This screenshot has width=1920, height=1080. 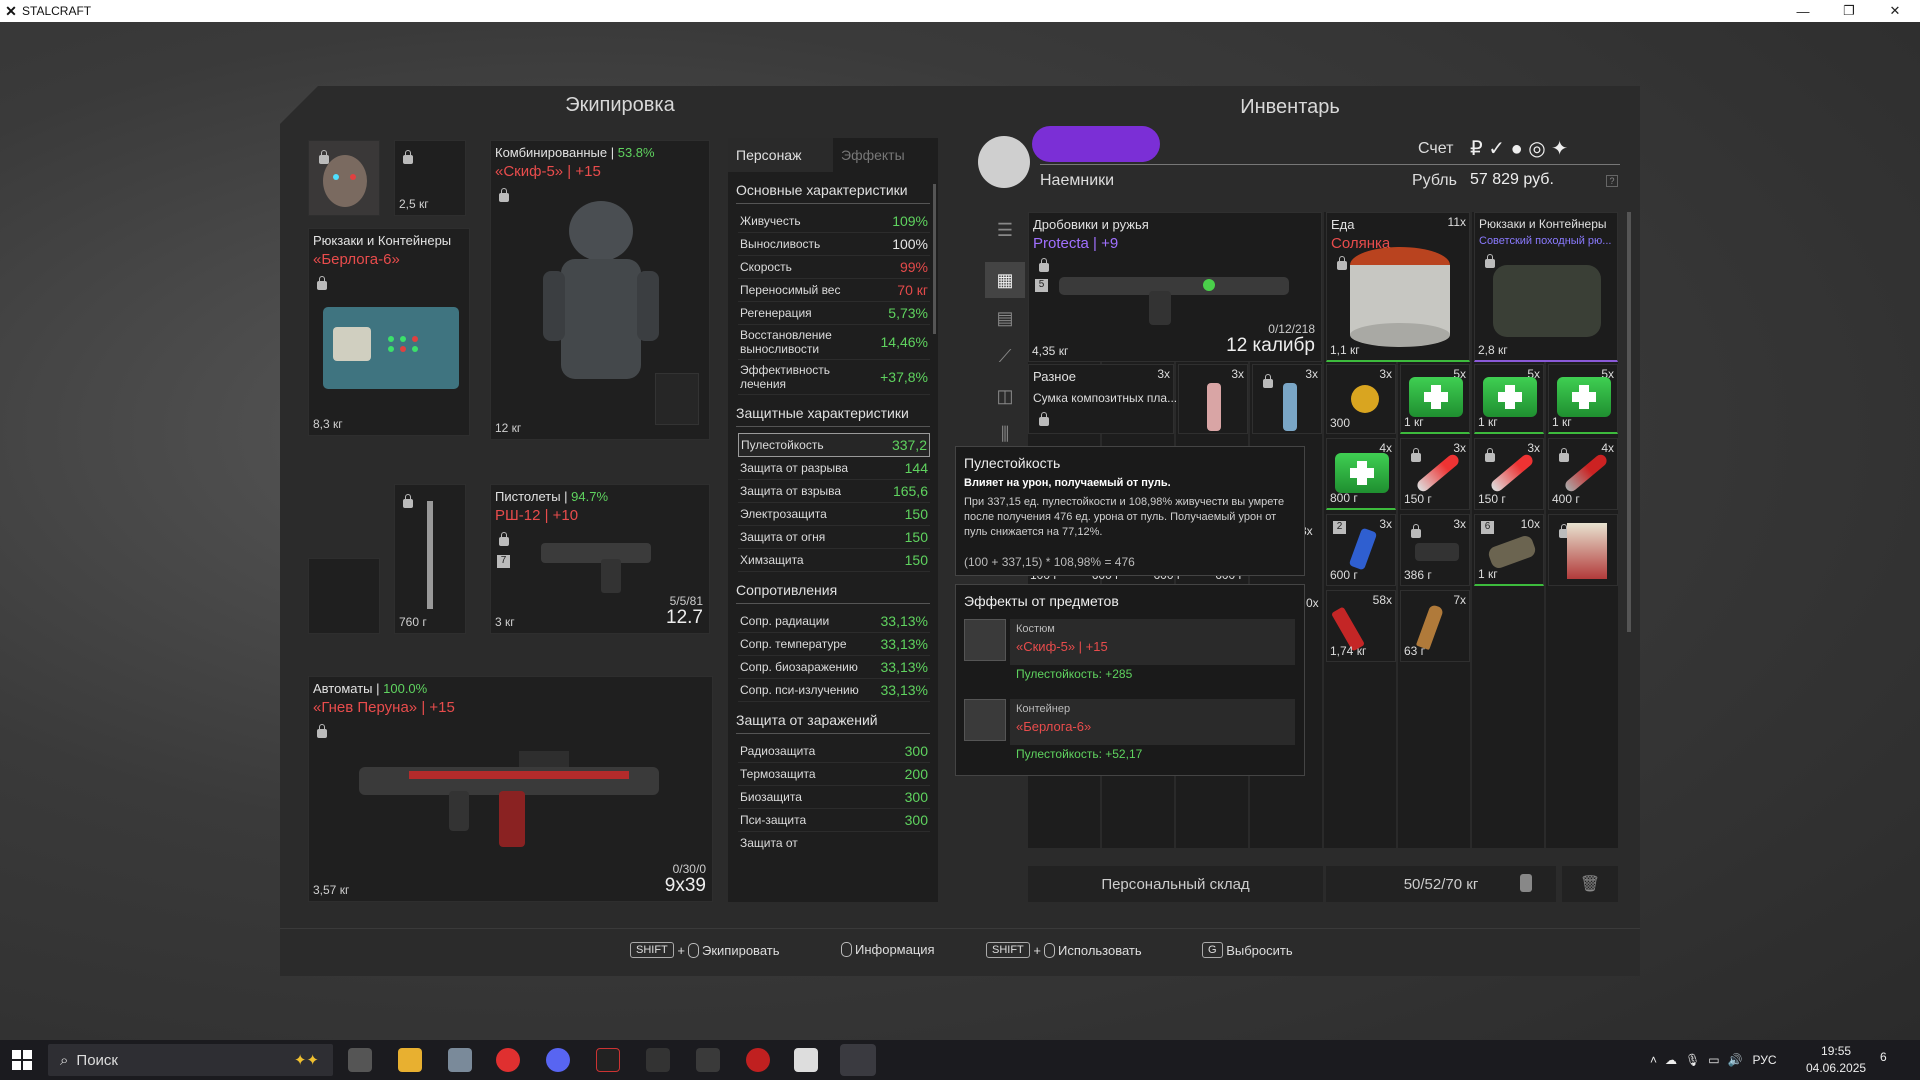 I want to click on mic-icon: 🎙, so click(x=1692, y=1060).